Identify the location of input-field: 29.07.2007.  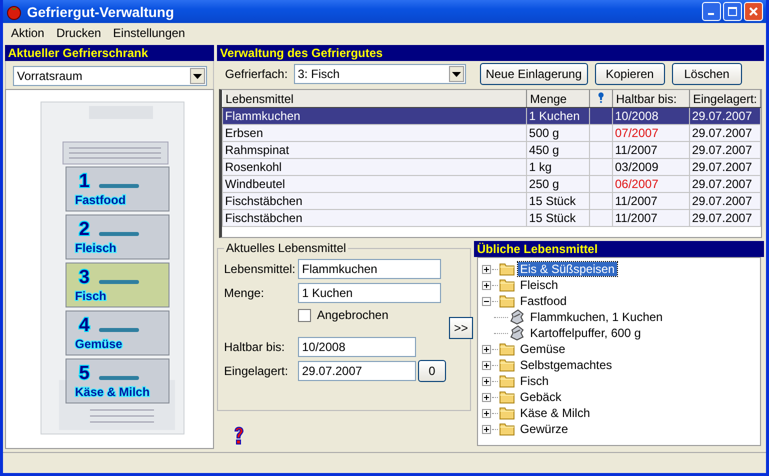
(357, 371).